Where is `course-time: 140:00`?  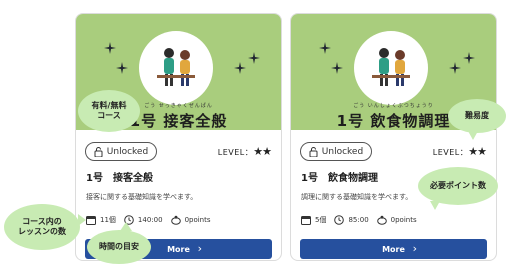
course-time: 140:00 is located at coordinates (150, 220).